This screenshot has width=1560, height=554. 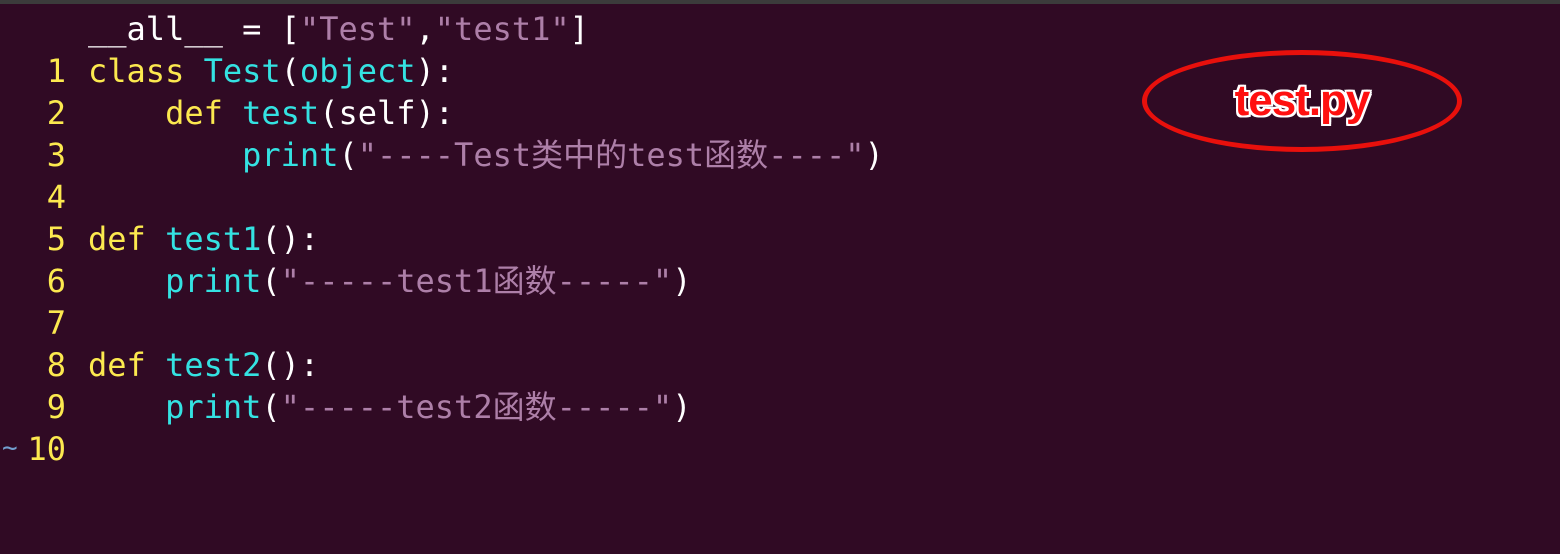 What do you see at coordinates (780, 2) in the screenshot?
I see `window-top-border` at bounding box center [780, 2].